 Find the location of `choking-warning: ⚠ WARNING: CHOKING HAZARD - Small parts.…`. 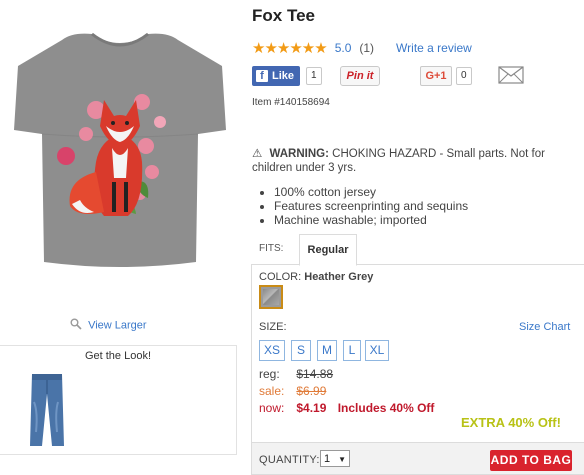

choking-warning: ⚠ WARNING: CHOKING HAZARD - Small parts.… is located at coordinates (414, 161).